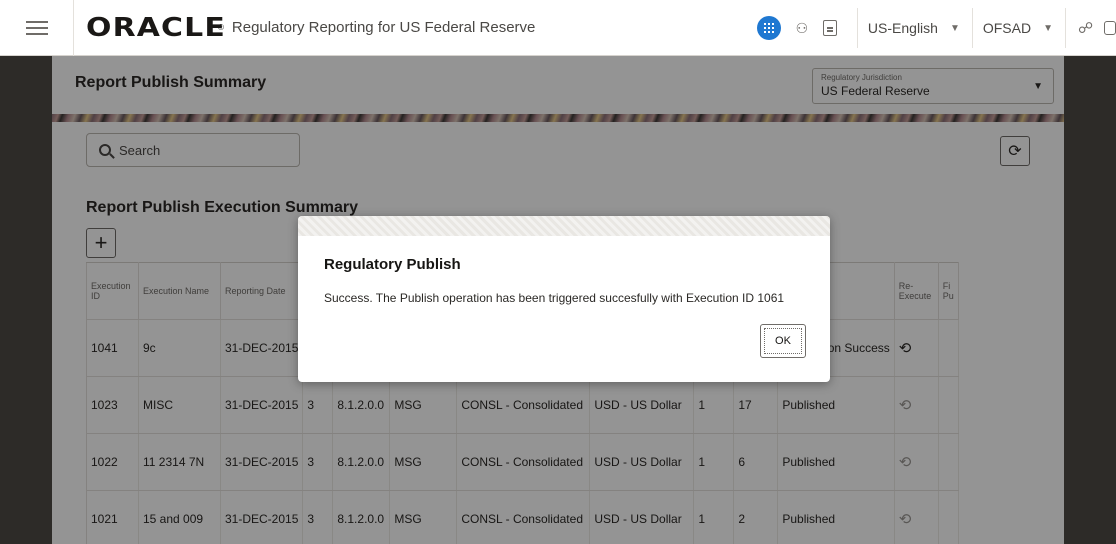 The width and height of the screenshot is (1116, 544). I want to click on user-menu: OFSAD ▼, so click(1019, 28).